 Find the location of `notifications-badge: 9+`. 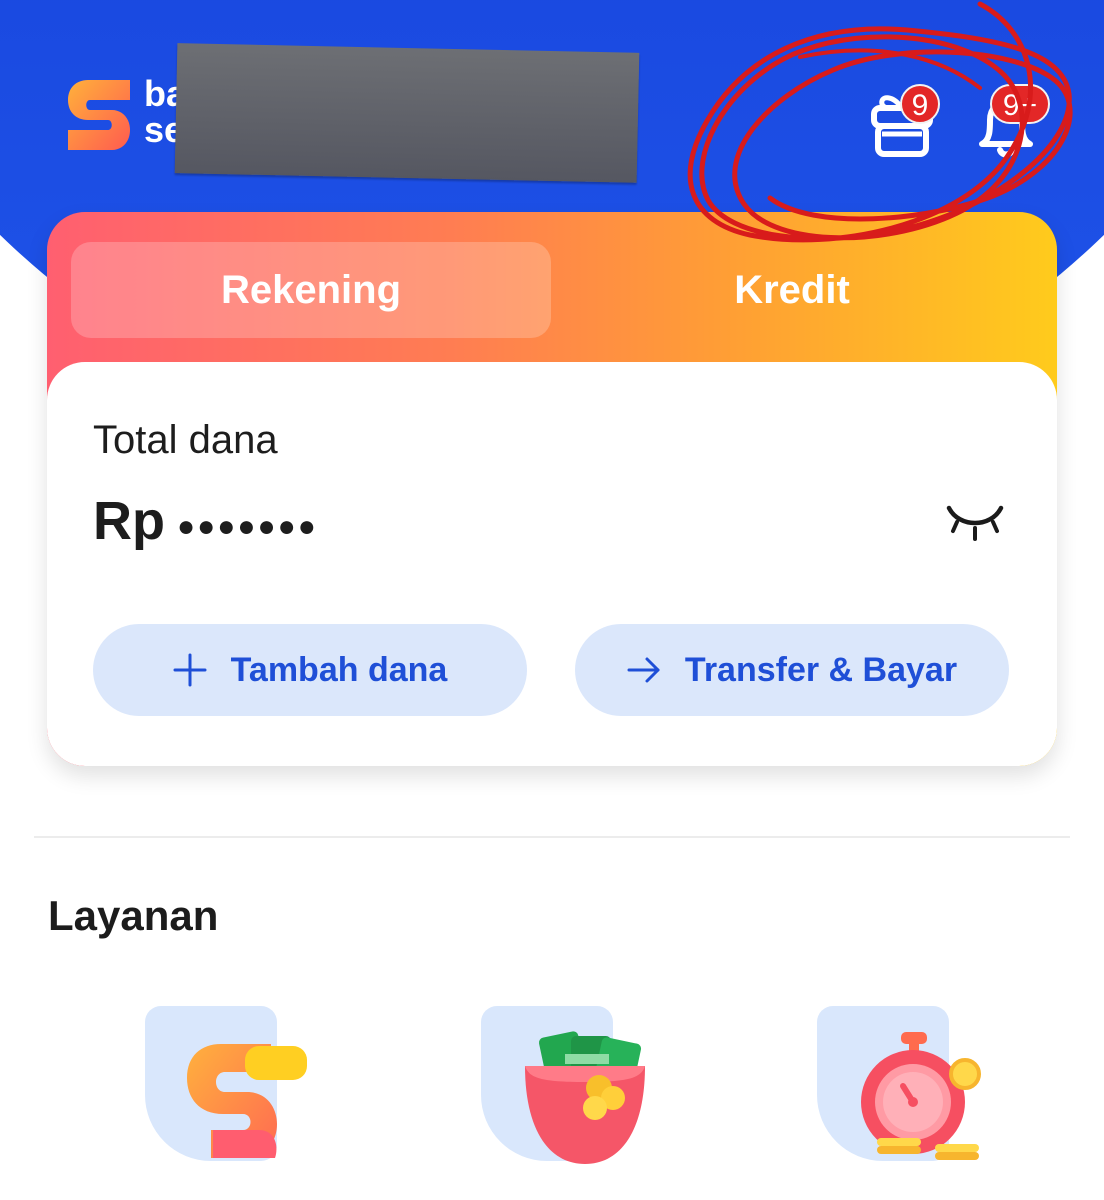

notifications-badge: 9+ is located at coordinates (1020, 104).